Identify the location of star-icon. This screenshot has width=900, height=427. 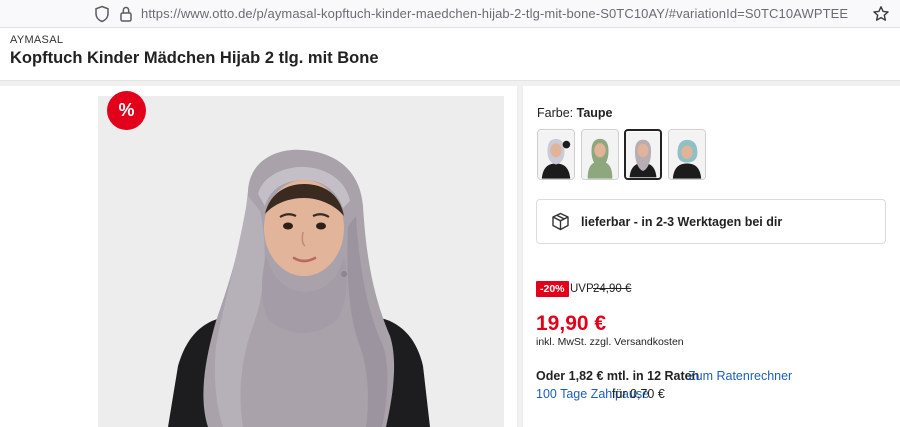
(881, 14).